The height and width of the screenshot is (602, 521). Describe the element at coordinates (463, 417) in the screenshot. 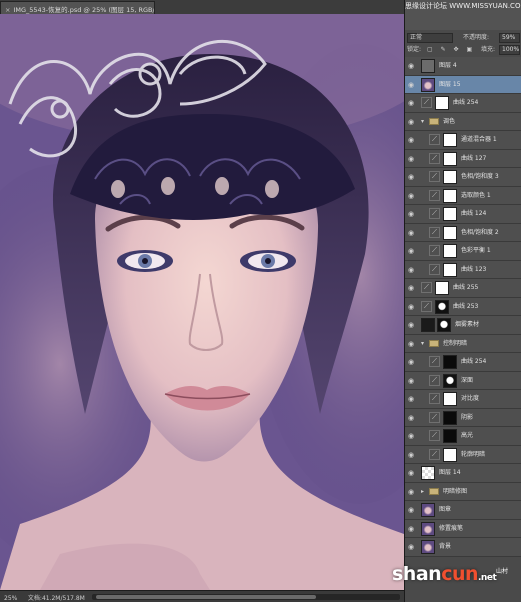

I see `layer-row: ◉ ⟋ 阴影` at that location.